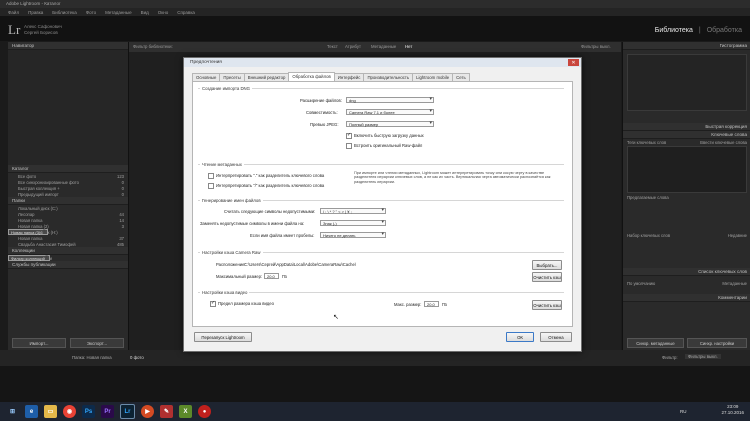 The height and width of the screenshot is (421, 750). What do you see at coordinates (68, 169) in the screenshot?
I see `catalog-header: Каталог` at bounding box center [68, 169].